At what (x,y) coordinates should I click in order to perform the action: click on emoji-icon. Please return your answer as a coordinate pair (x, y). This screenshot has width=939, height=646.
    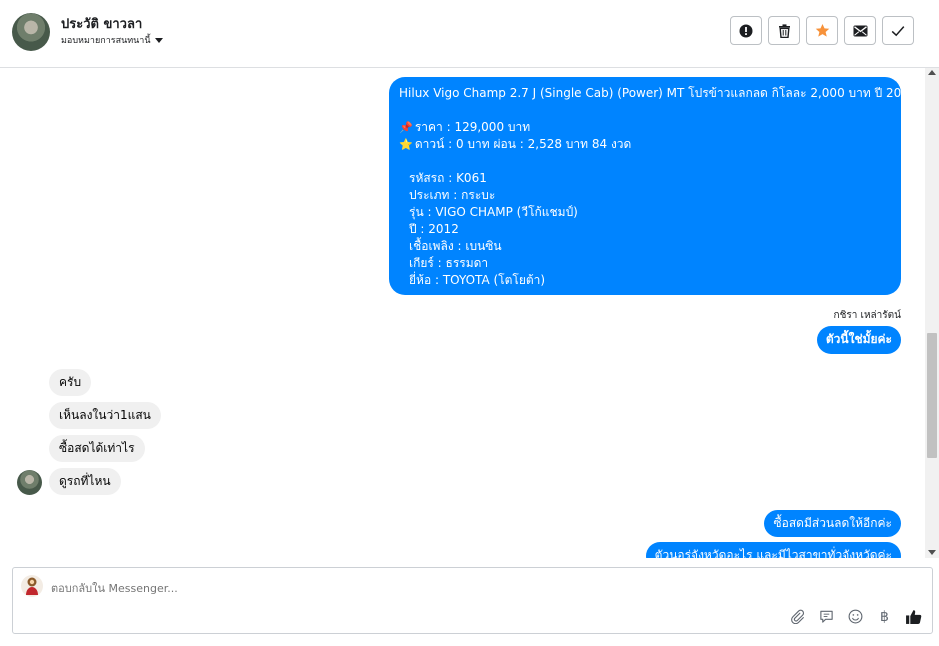
    Looking at the image, I should click on (855, 616).